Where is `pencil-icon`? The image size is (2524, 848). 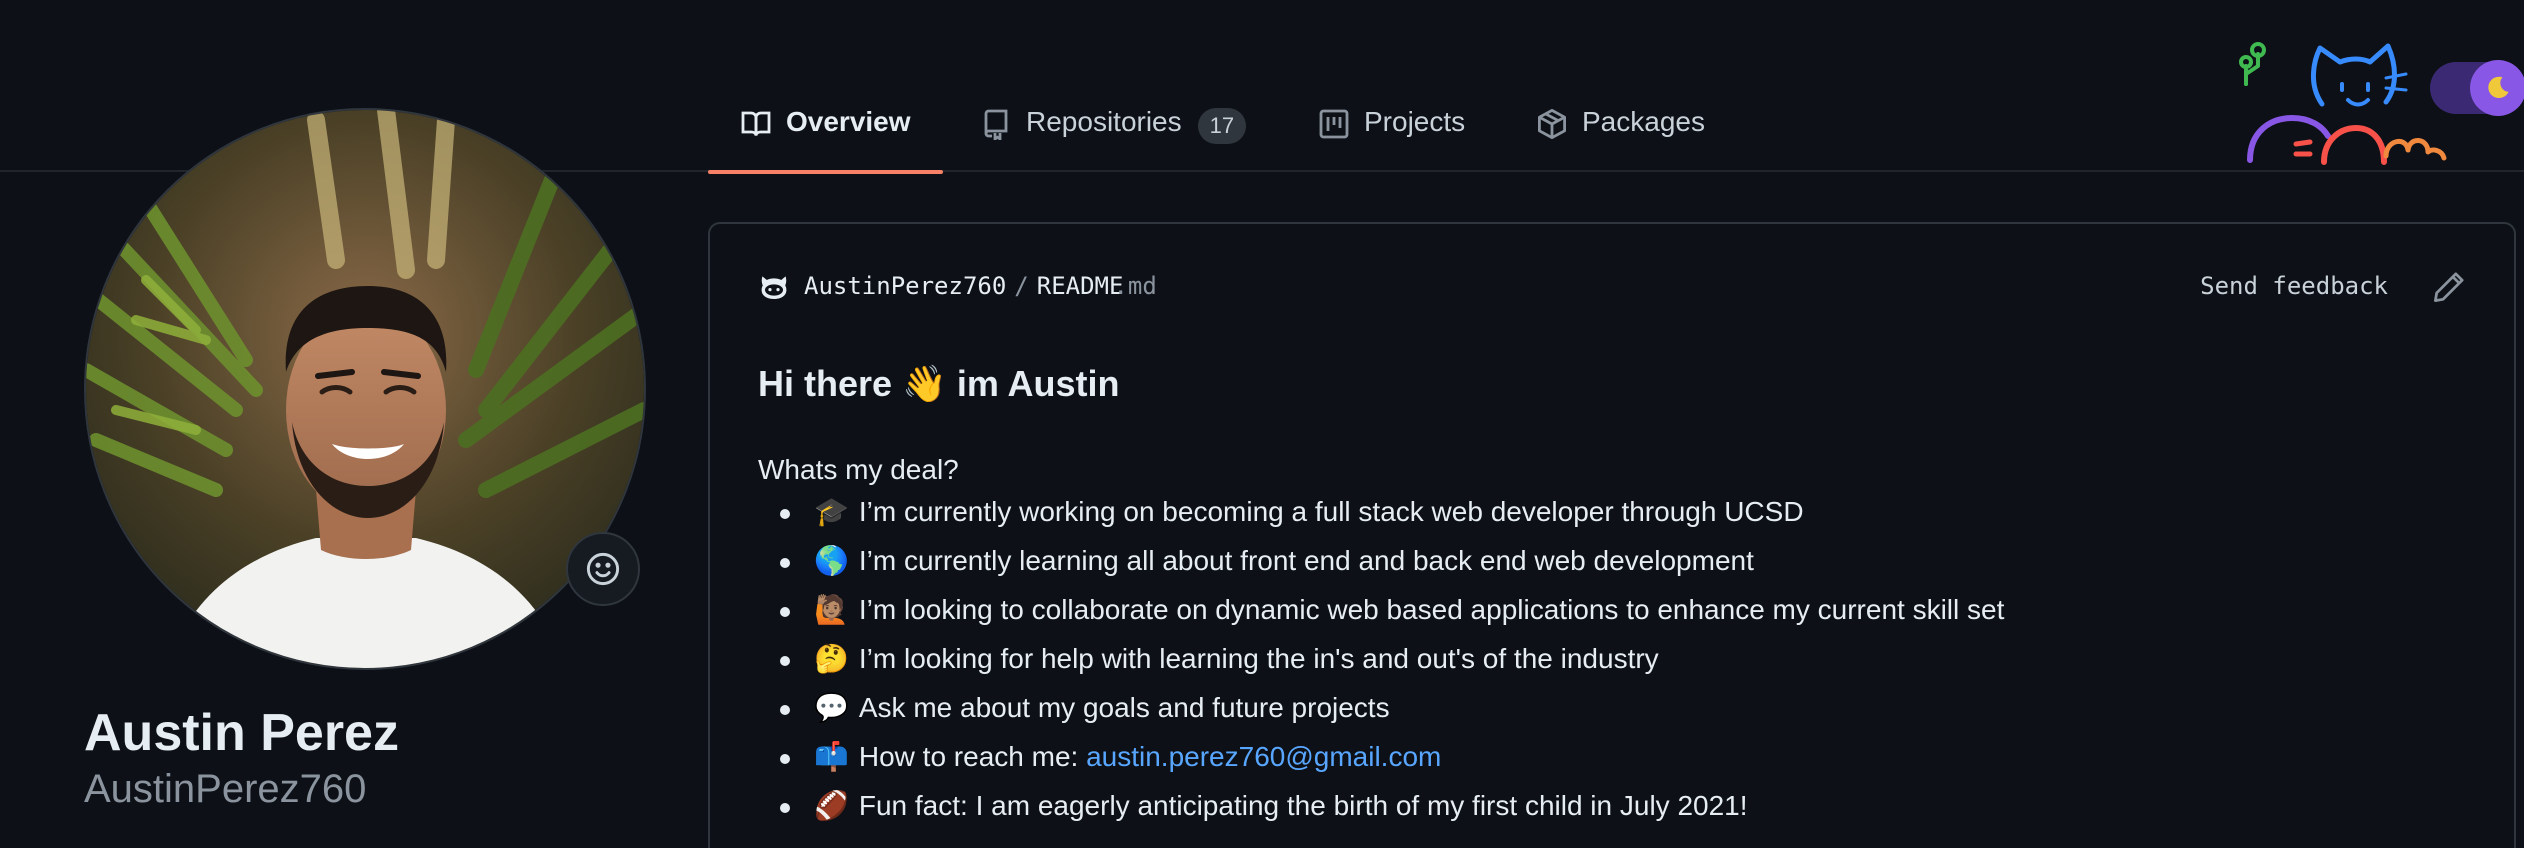
pencil-icon is located at coordinates (2449, 287).